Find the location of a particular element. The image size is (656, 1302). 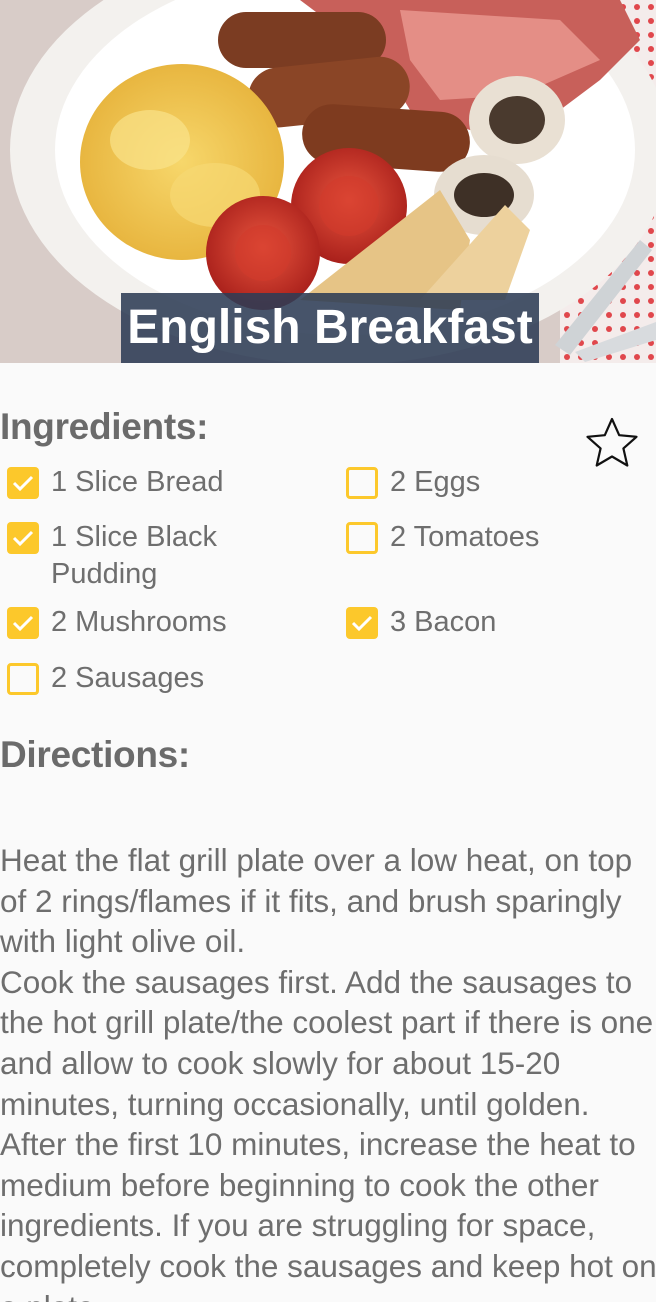

ingredient-item: 2 Eggs is located at coordinates (496, 482).